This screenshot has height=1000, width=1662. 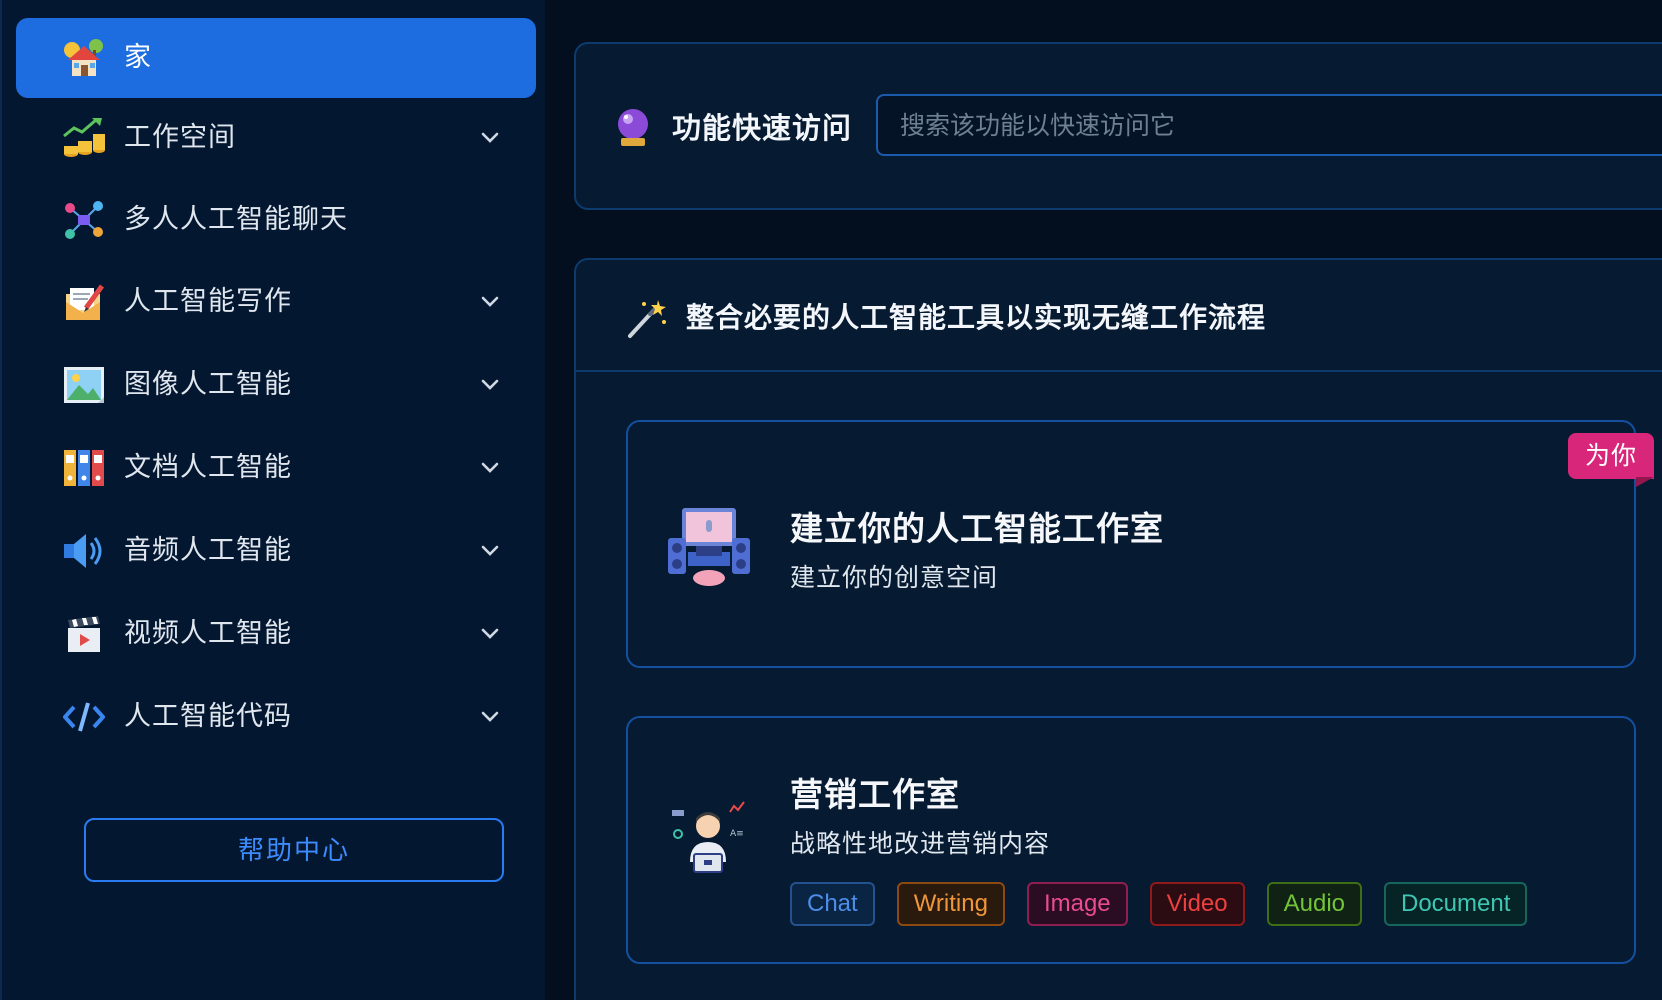 I want to click on feature-tags: Chat Writing Image Video Audio Document, so click(x=1159, y=904).